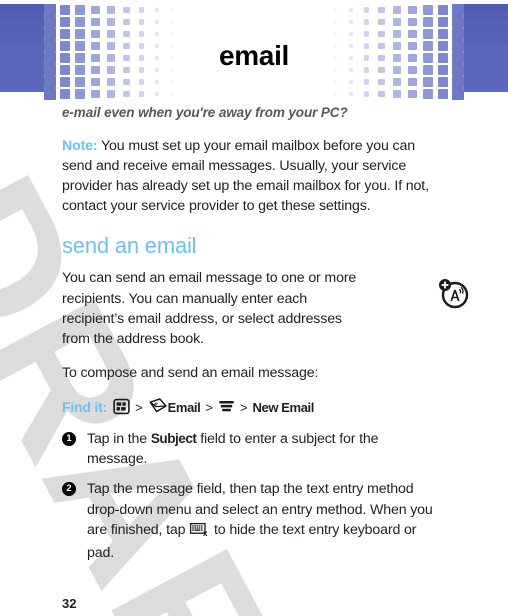 This screenshot has height=616, width=508. Describe the element at coordinates (453, 293) in the screenshot. I see `add-contact-antenna-icon` at that location.